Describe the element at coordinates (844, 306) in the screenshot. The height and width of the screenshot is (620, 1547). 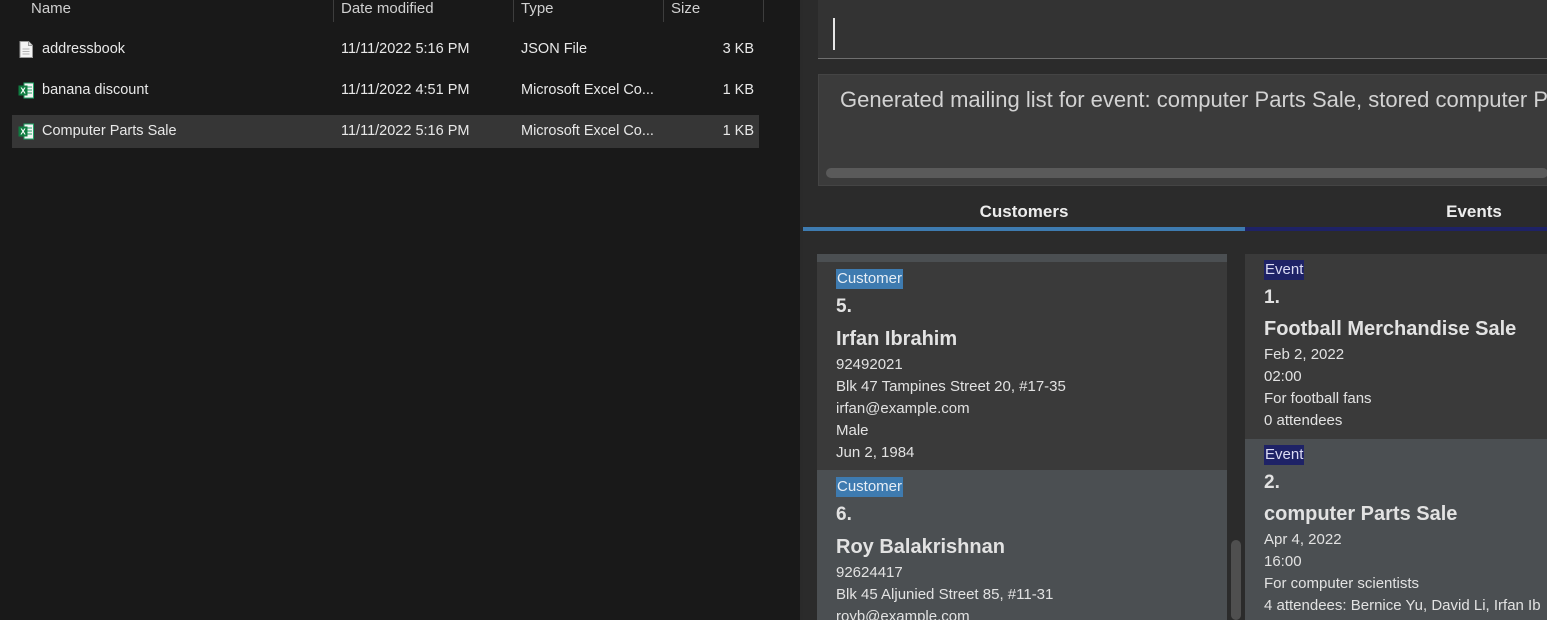
I see `customer-index: 5.` at that location.